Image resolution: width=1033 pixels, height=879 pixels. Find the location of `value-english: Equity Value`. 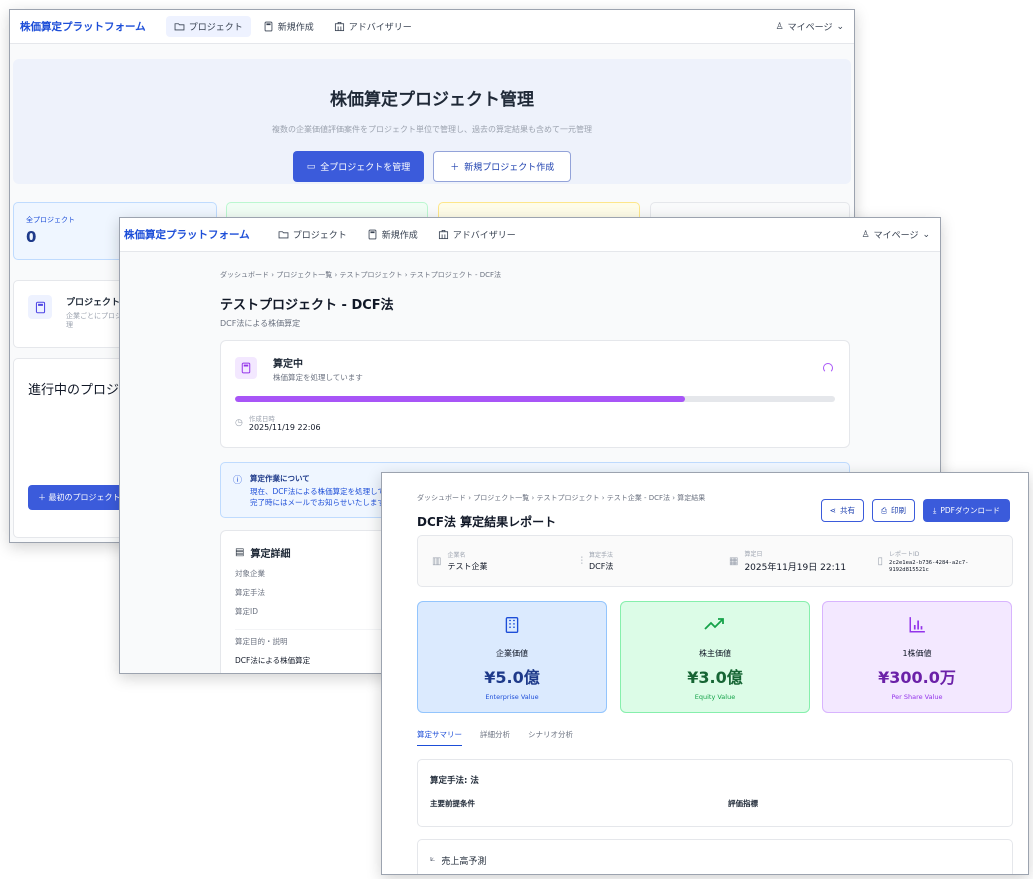

value-english: Equity Value is located at coordinates (715, 697).